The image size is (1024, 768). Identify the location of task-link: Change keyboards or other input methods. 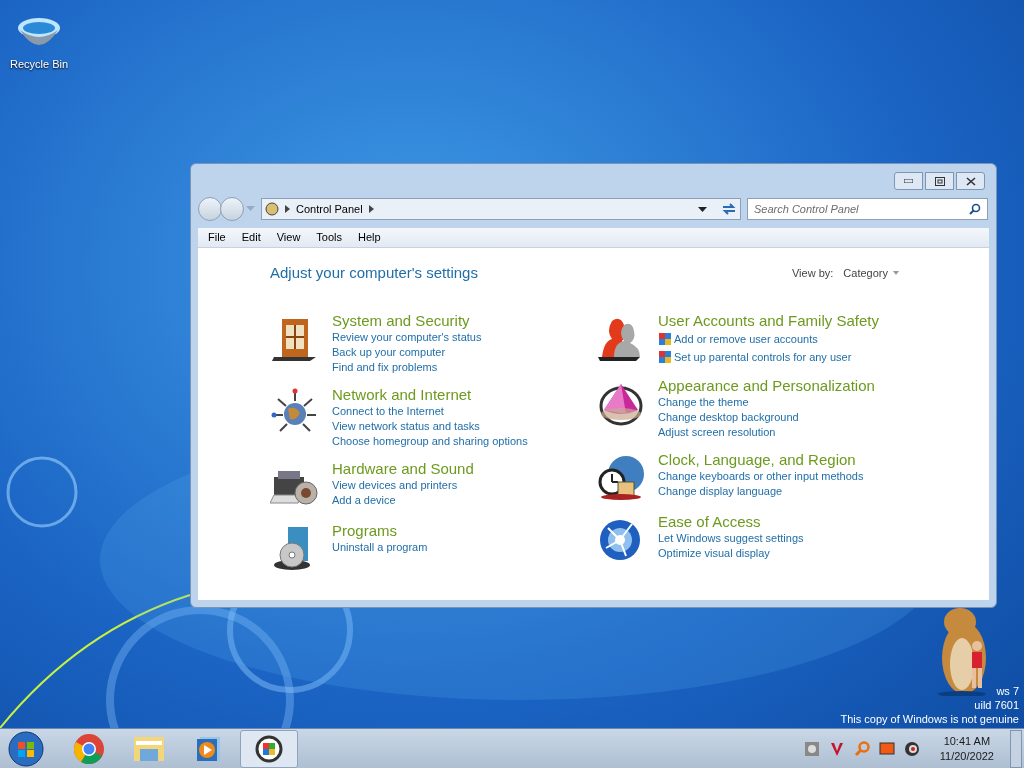
(761, 476).